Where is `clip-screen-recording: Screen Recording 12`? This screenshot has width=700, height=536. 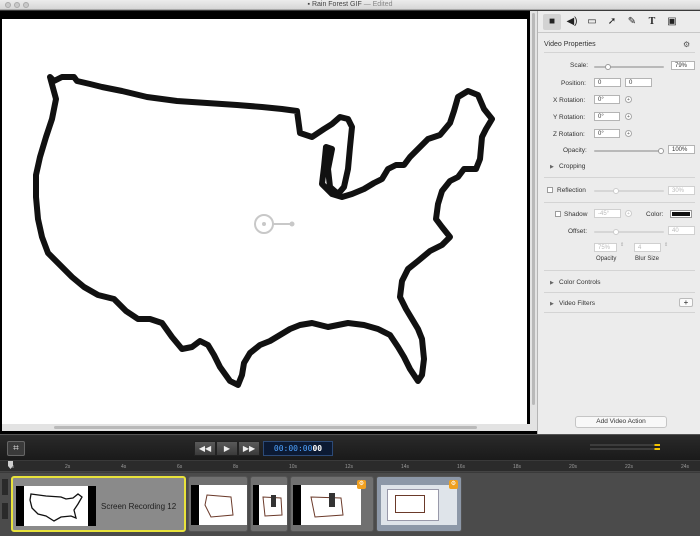
clip-screen-recording: Screen Recording 12 is located at coordinates (98, 504).